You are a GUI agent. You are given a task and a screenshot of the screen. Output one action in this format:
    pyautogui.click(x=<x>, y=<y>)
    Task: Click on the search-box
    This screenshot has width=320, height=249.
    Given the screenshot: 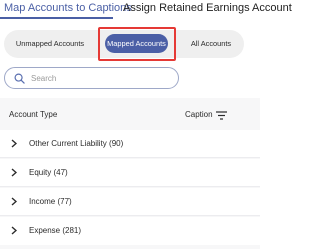 What is the action you would take?
    pyautogui.click(x=91, y=78)
    